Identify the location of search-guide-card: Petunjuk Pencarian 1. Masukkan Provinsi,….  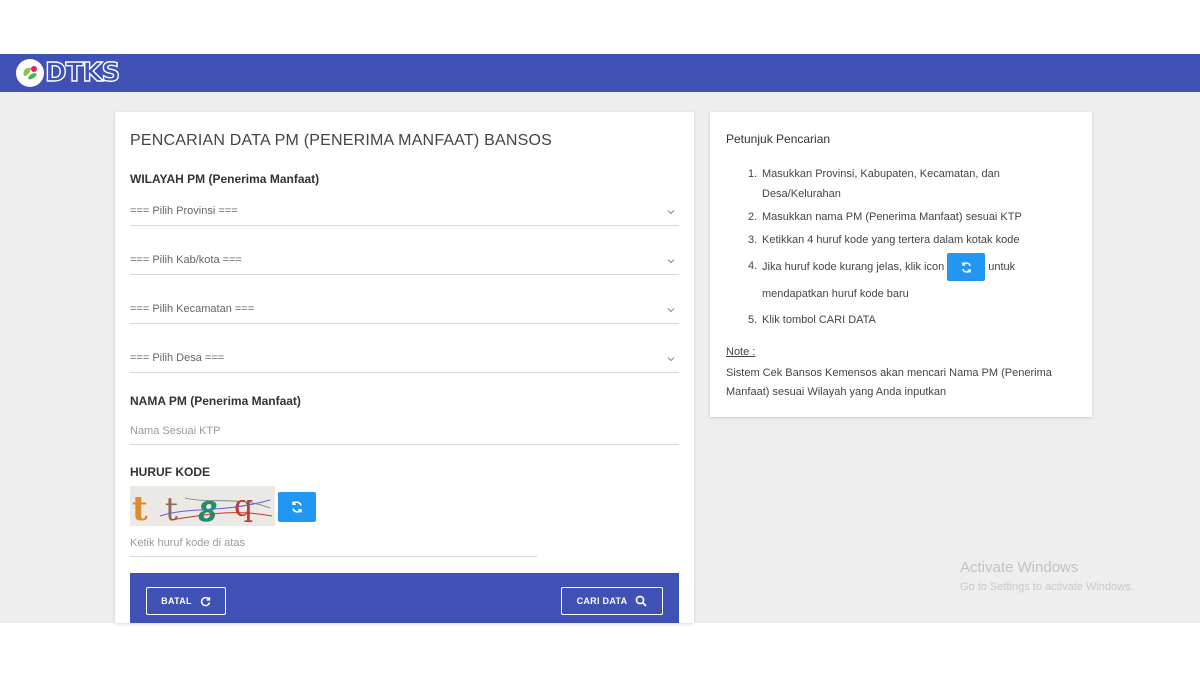
(901, 264).